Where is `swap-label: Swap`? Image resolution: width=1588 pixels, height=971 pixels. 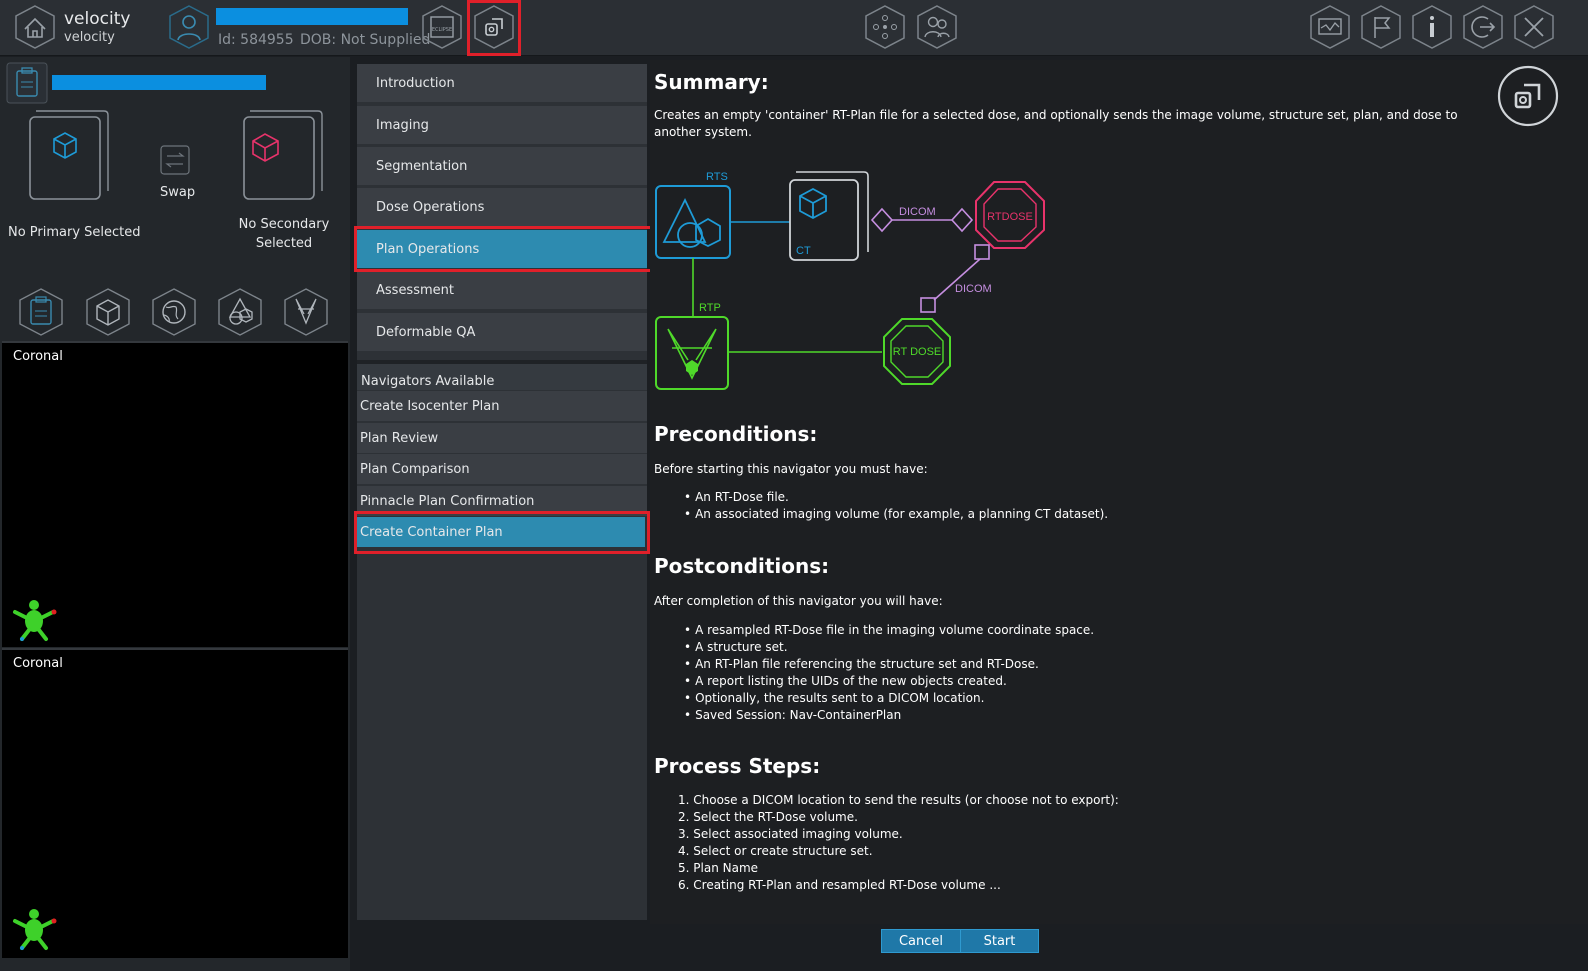
swap-label: Swap is located at coordinates (177, 192).